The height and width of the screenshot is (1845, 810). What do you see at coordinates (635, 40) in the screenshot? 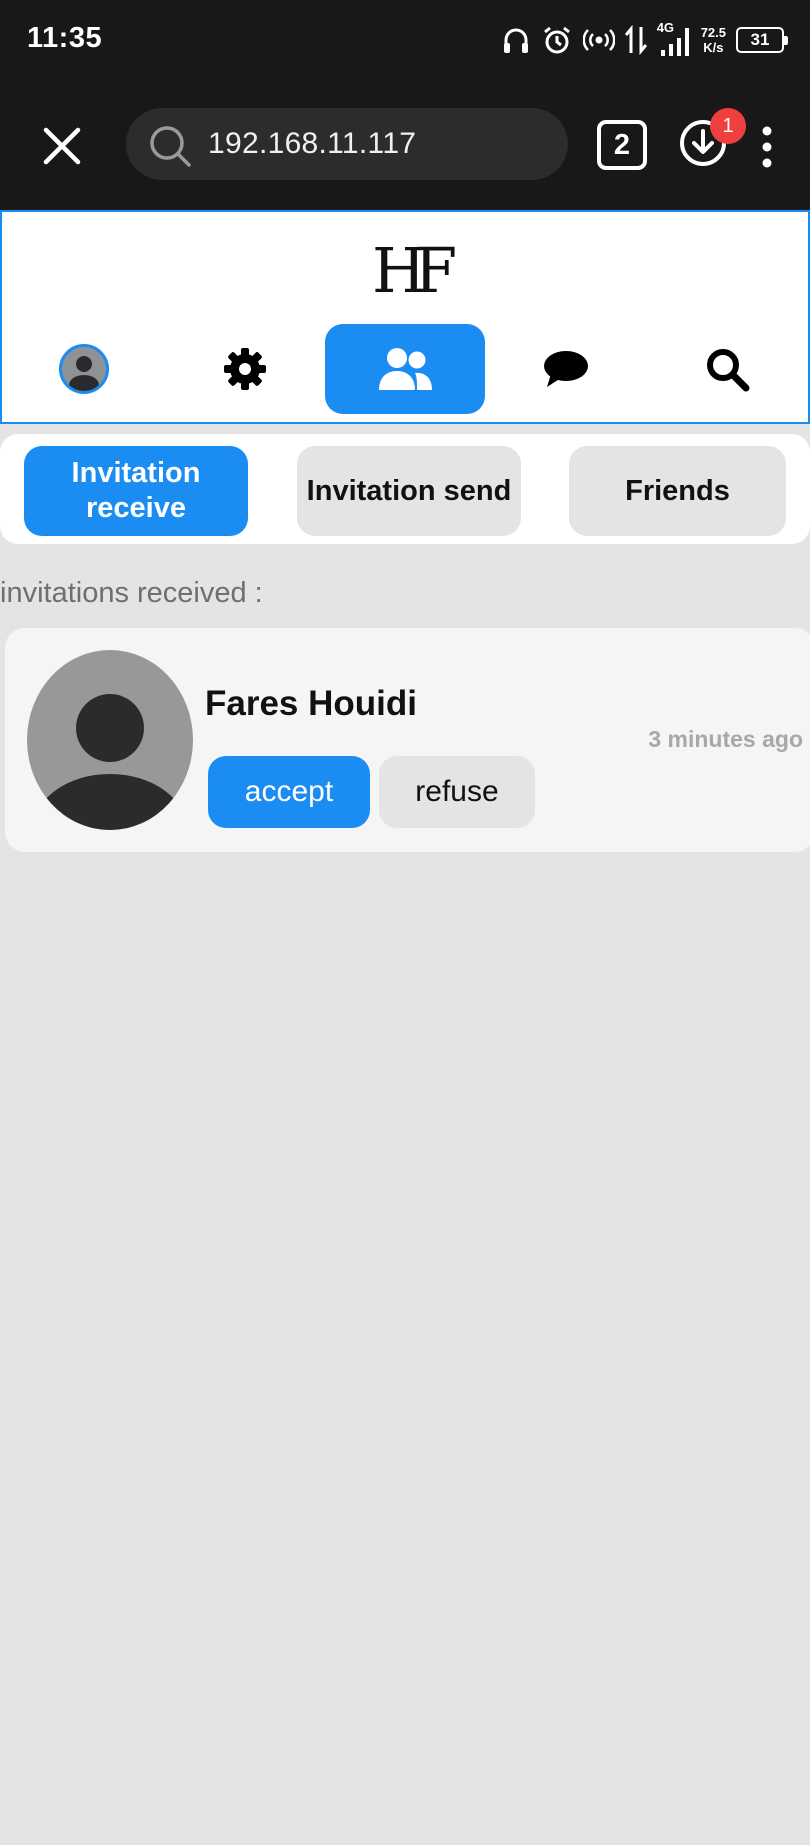
I see `data-transfer-icon` at bounding box center [635, 40].